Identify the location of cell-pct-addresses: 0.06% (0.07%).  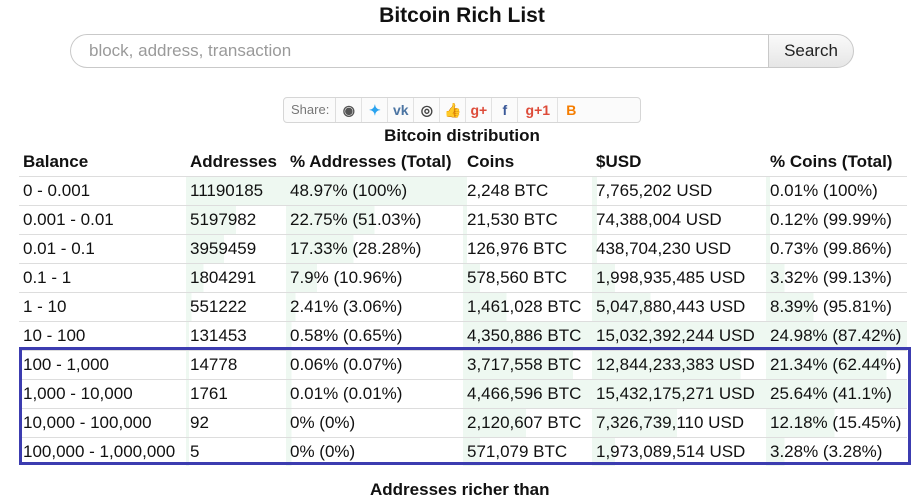
(374, 365).